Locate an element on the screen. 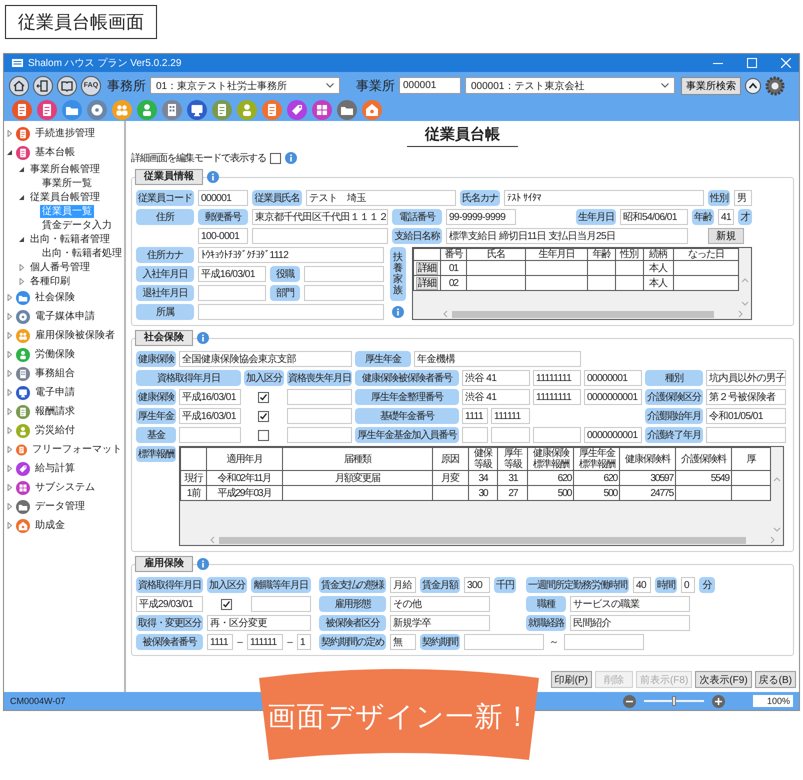 The image size is (803, 780). maximize-icon is located at coordinates (752, 63).